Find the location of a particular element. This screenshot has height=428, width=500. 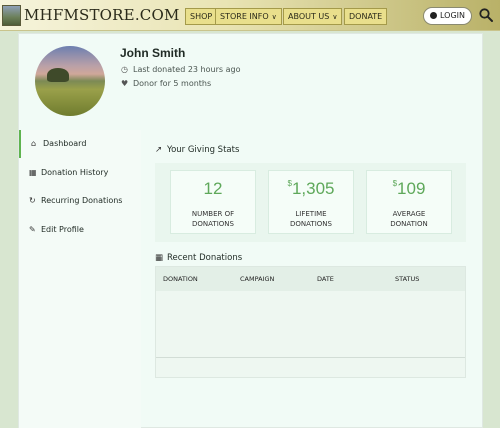

nav-about-us-label: ABOUT US is located at coordinates (309, 16).